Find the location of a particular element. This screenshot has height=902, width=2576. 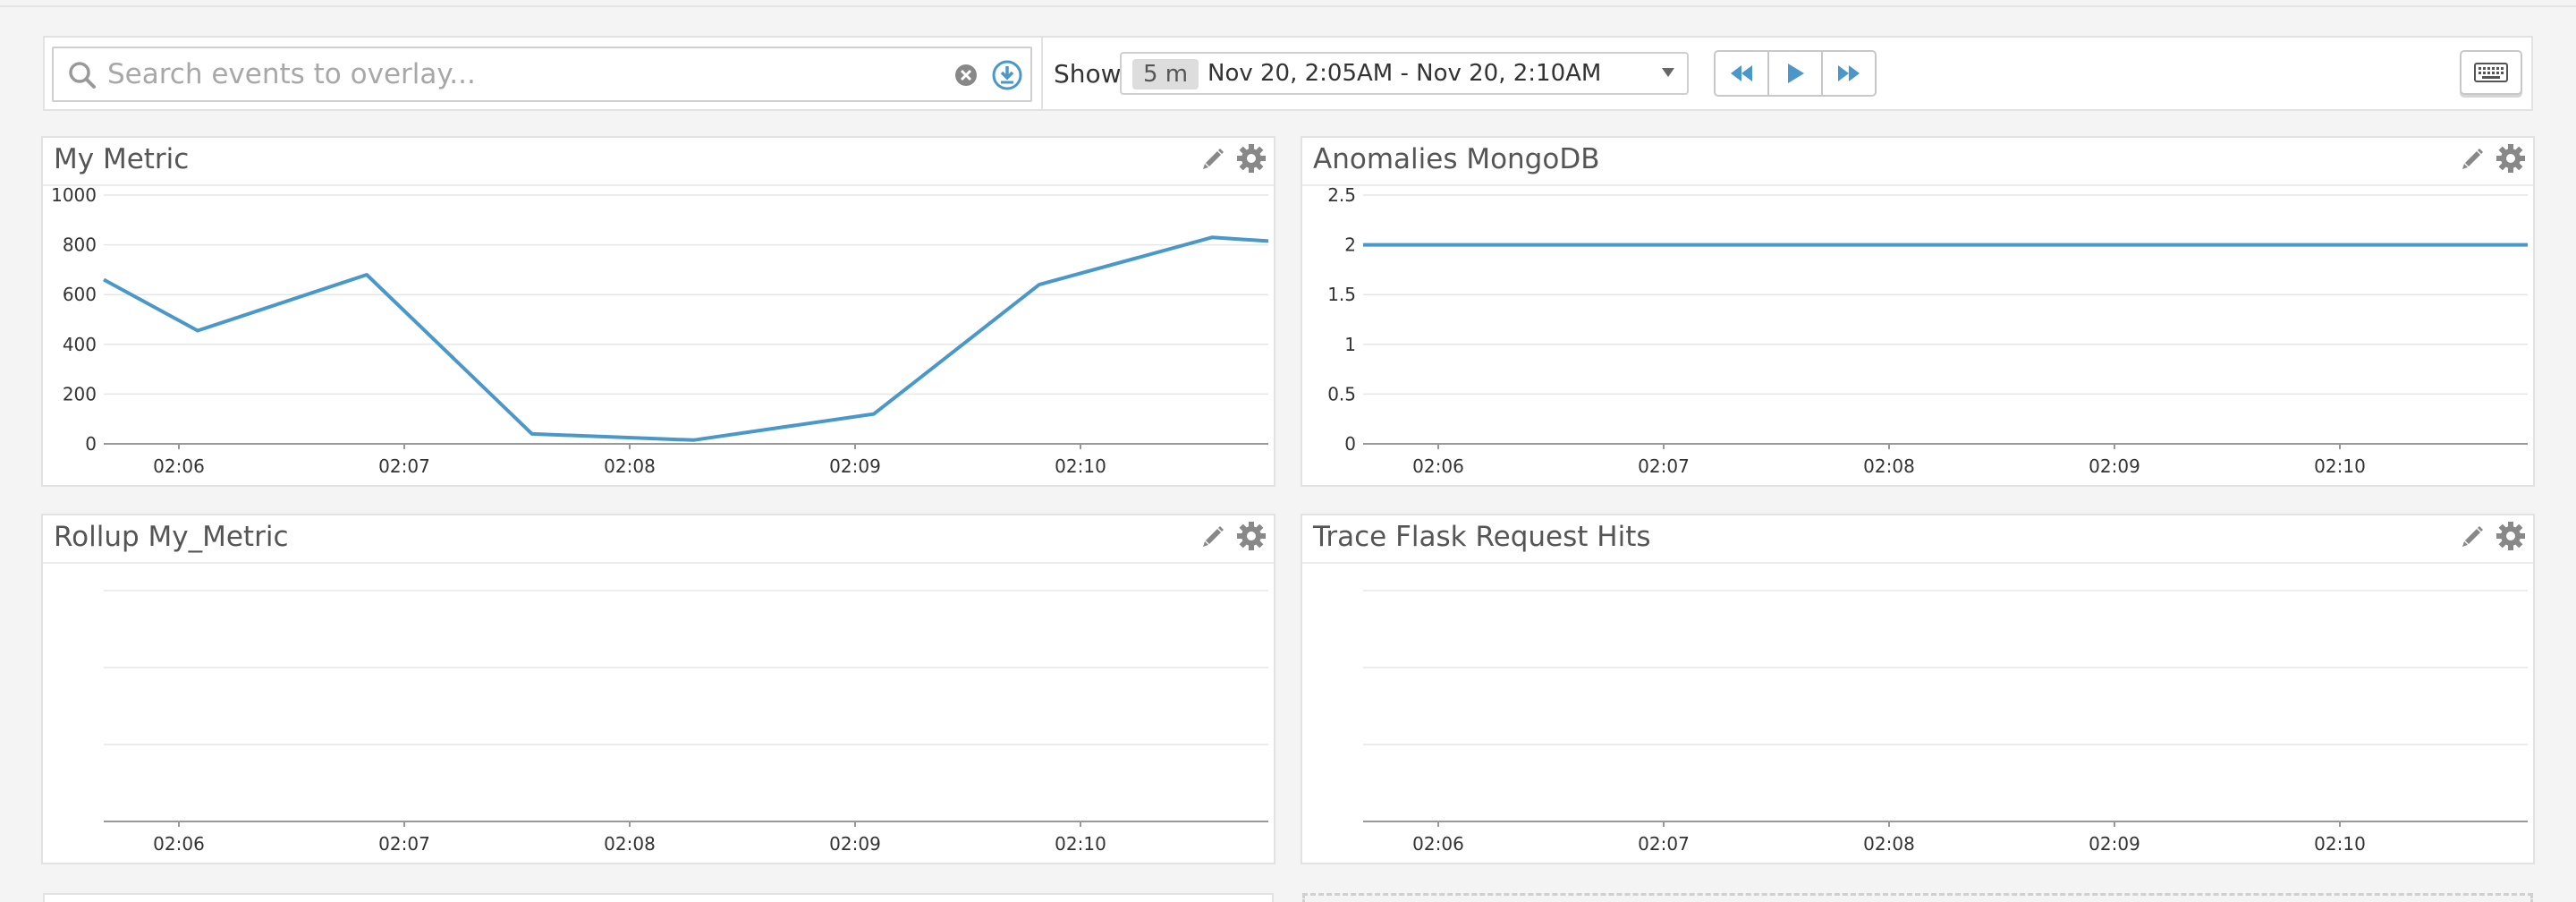

toolbar-divider is located at coordinates (1042, 73).